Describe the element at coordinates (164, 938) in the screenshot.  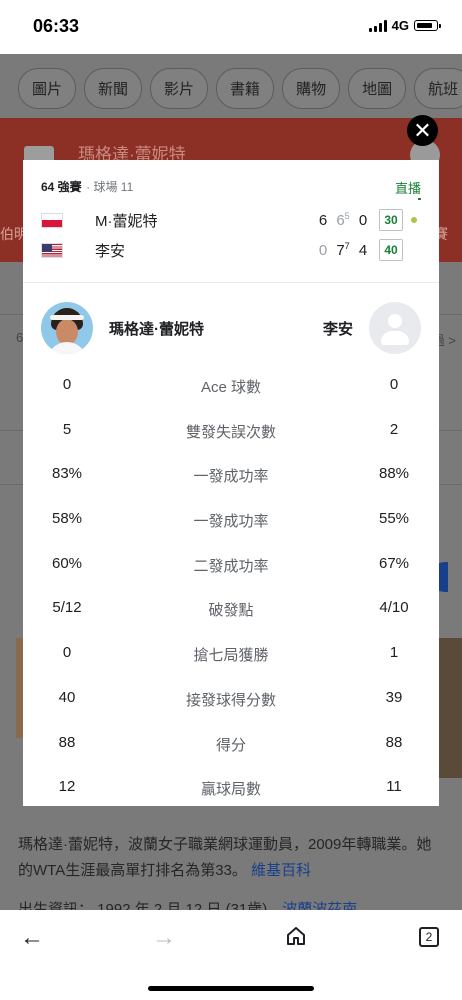
I see `forward-arrow-icon: →` at that location.